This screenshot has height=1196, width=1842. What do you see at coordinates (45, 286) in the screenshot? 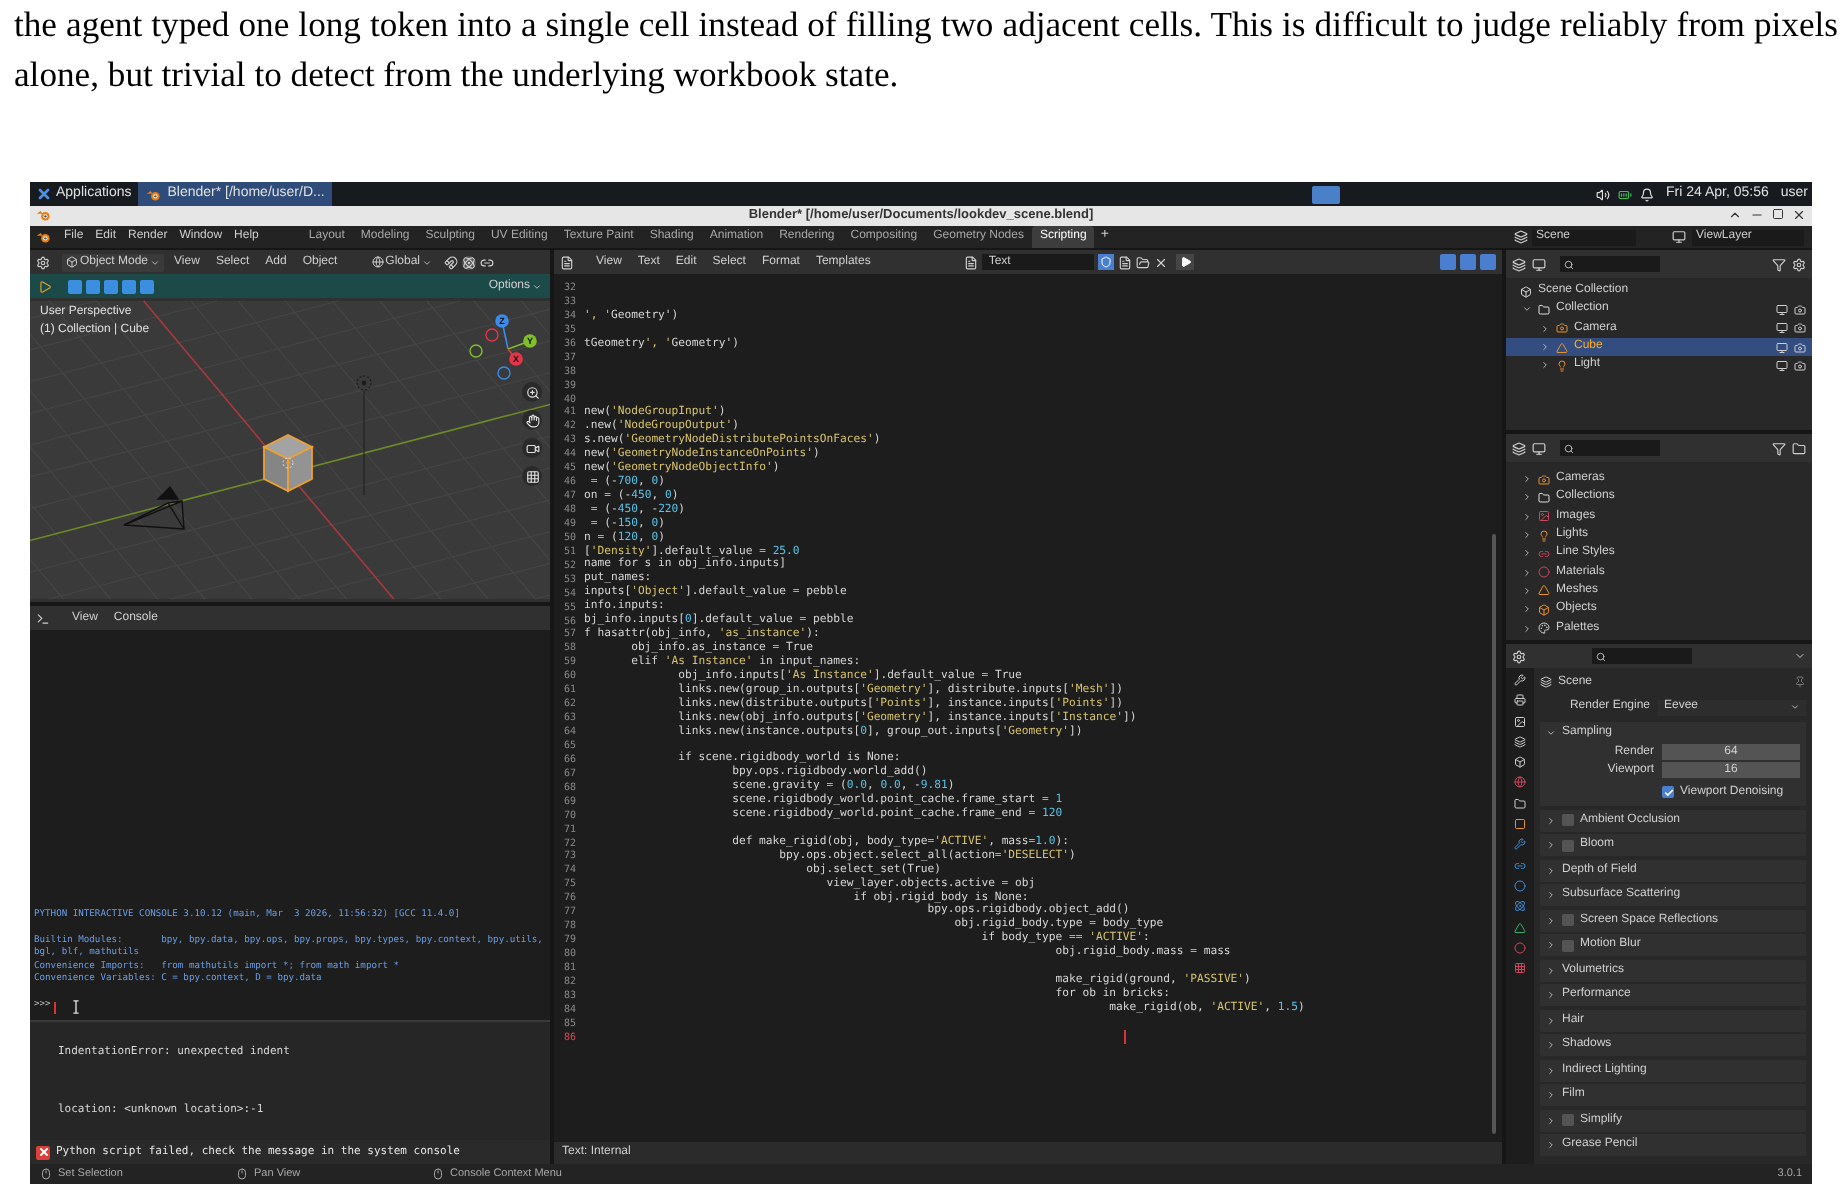
I see `play-icon` at bounding box center [45, 286].